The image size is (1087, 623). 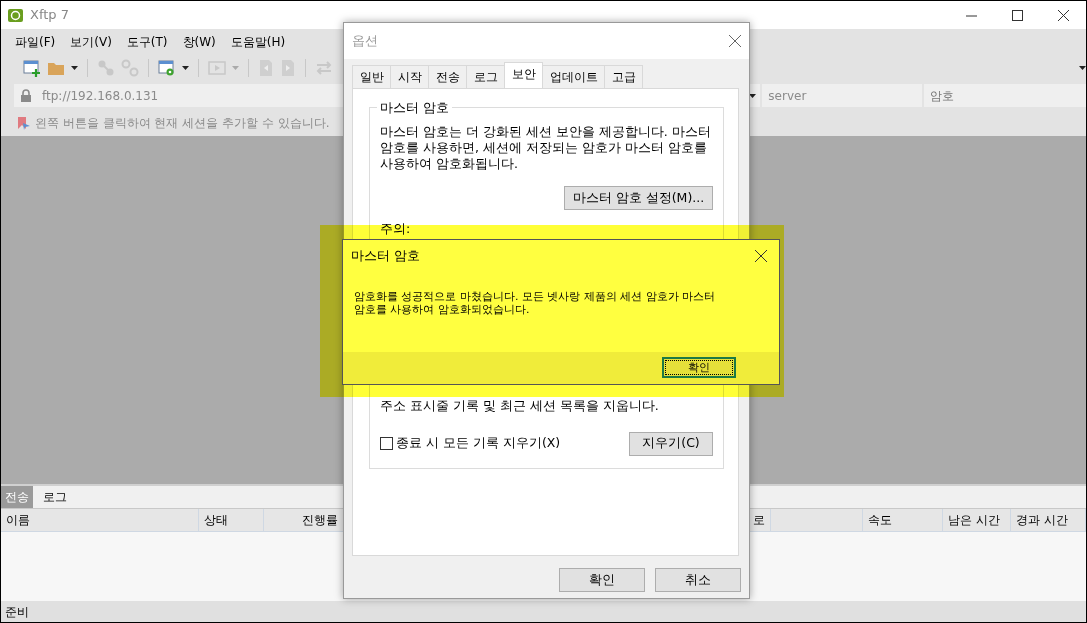 I want to click on status-text: 준비, so click(x=17, y=612).